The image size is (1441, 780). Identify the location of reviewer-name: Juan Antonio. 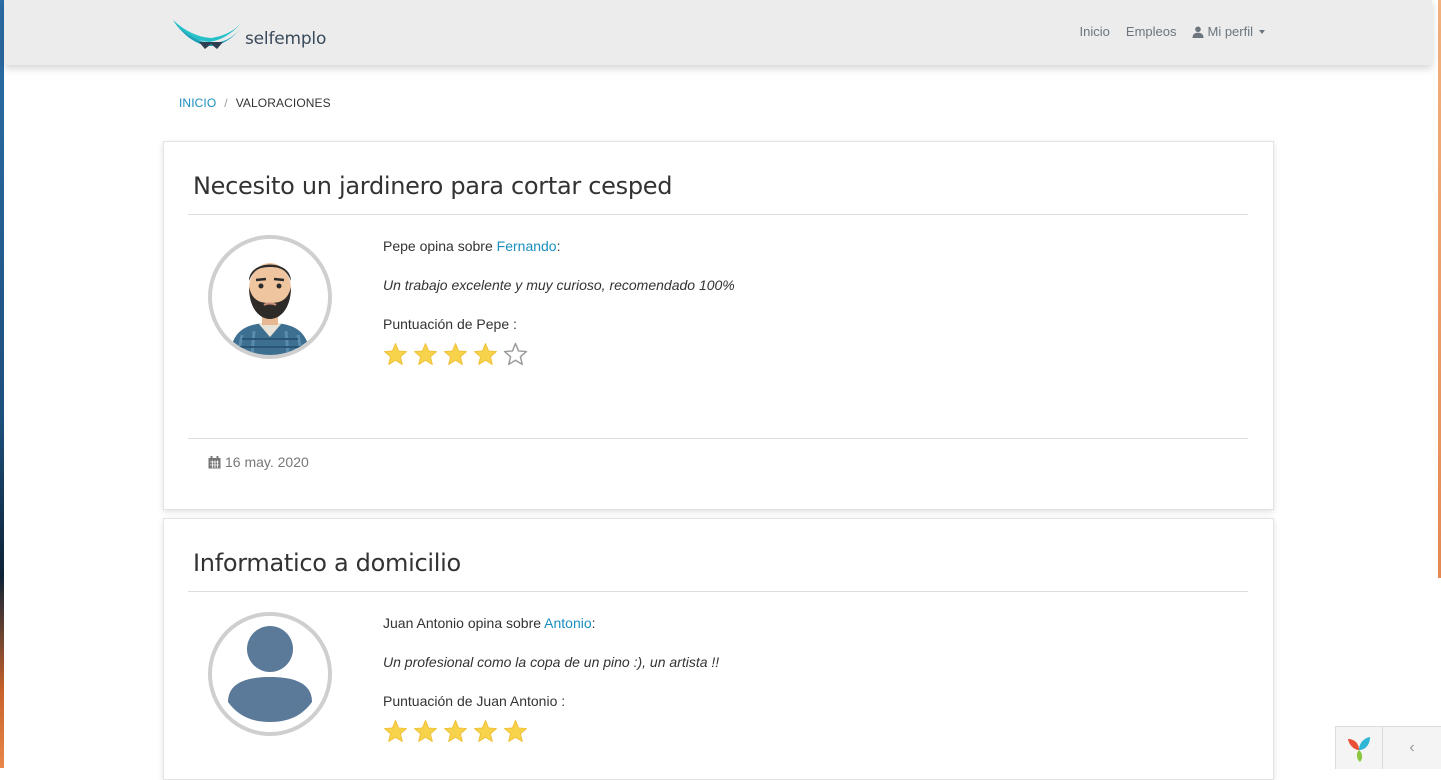
(423, 623).